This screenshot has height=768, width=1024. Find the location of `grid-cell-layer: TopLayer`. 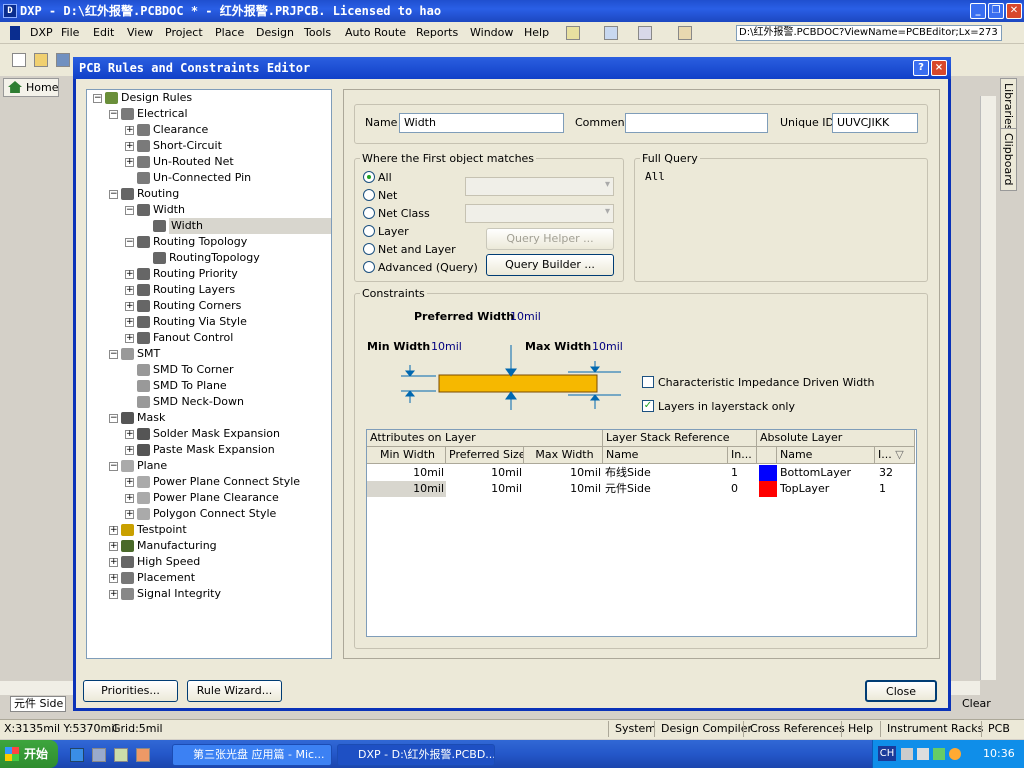

grid-cell-layer: TopLayer is located at coordinates (829, 489).